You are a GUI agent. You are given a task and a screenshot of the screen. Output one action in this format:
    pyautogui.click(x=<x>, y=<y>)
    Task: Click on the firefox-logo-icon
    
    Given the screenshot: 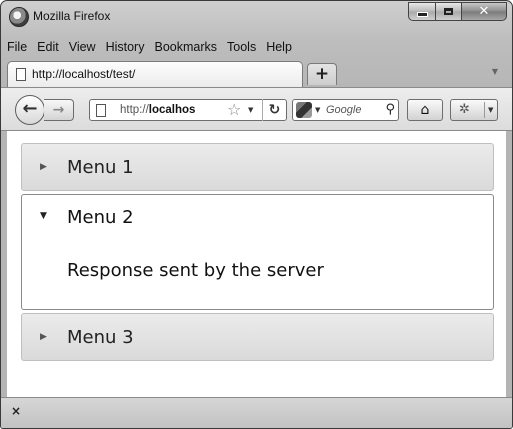 What is the action you would take?
    pyautogui.click(x=19, y=17)
    